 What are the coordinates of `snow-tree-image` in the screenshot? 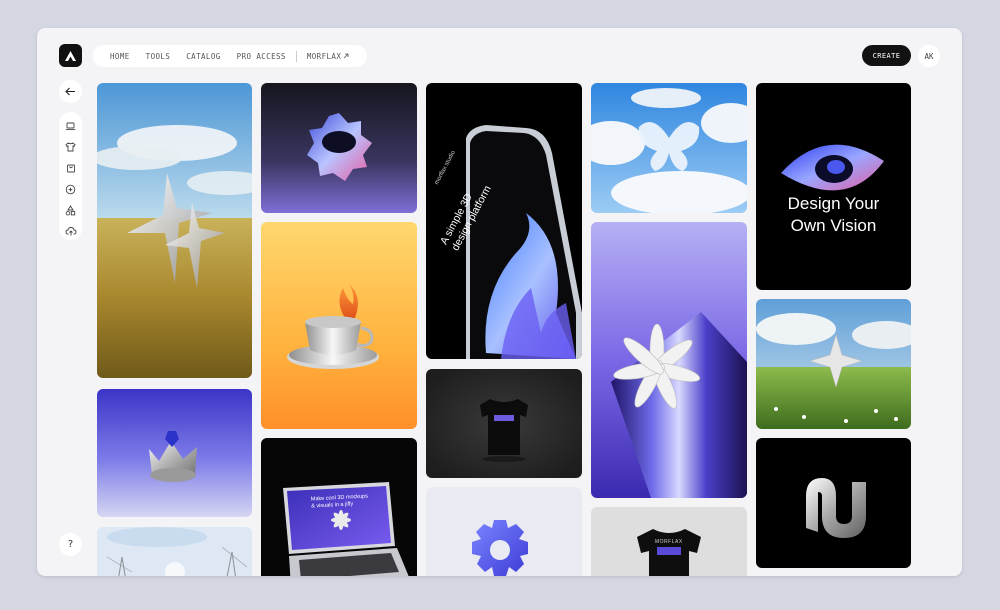 It's located at (174, 551).